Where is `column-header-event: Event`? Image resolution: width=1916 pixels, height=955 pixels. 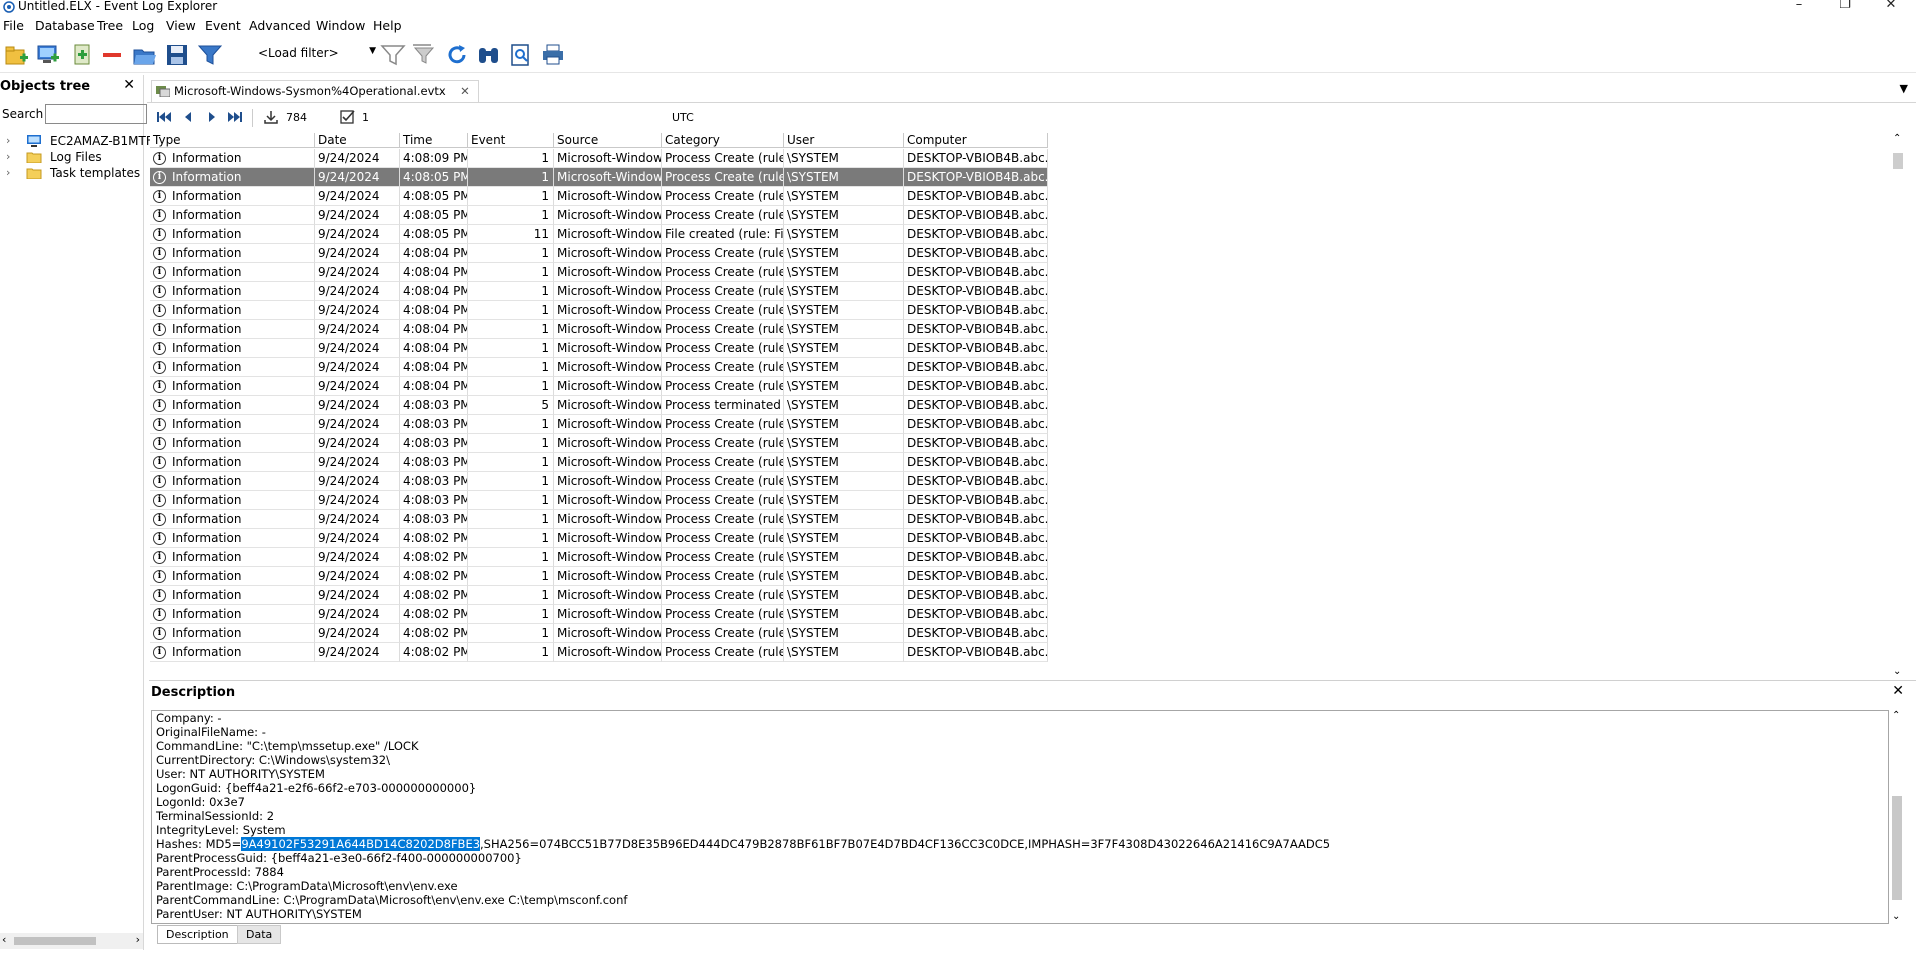
column-header-event: Event is located at coordinates (511, 140).